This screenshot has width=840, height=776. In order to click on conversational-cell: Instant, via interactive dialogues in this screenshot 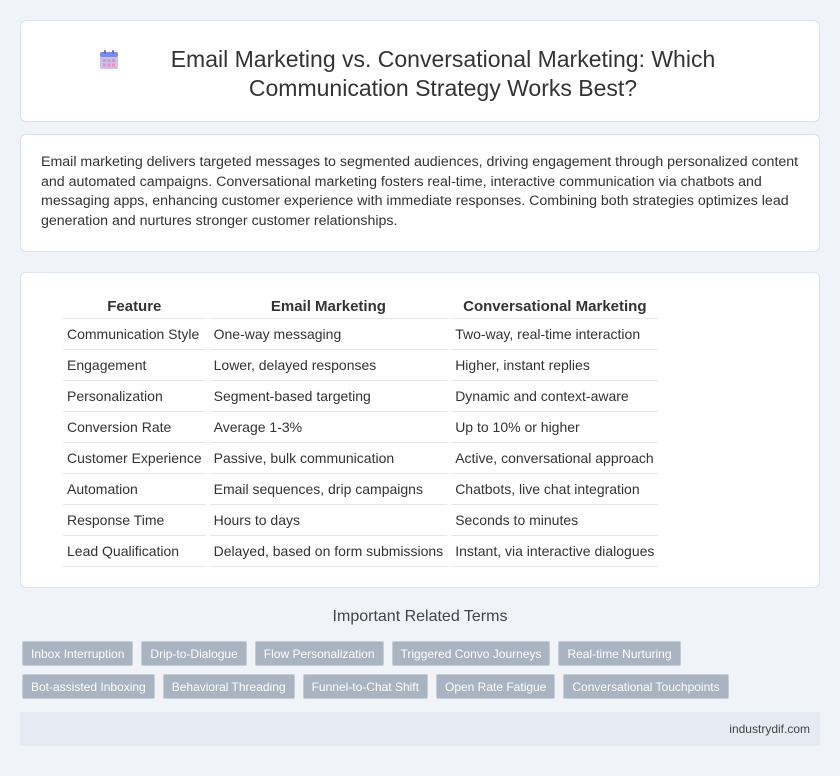, I will do `click(555, 551)`.